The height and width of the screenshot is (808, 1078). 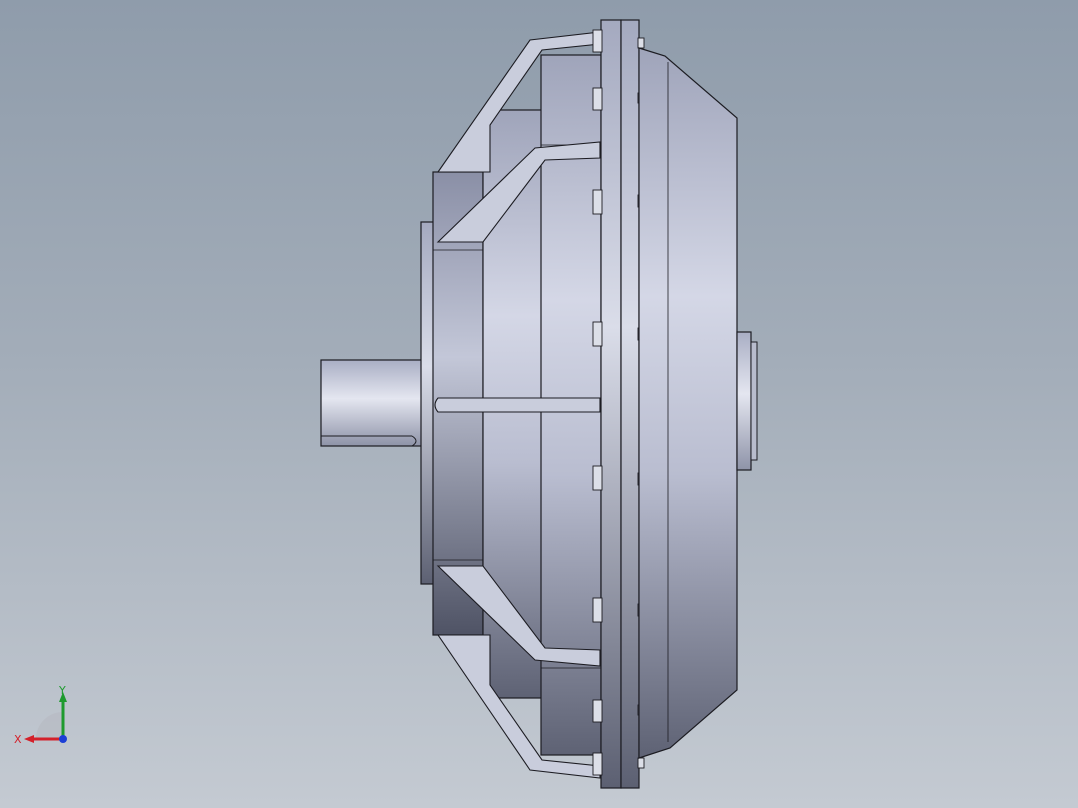 What do you see at coordinates (63, 739) in the screenshot?
I see `z-axis-dot` at bounding box center [63, 739].